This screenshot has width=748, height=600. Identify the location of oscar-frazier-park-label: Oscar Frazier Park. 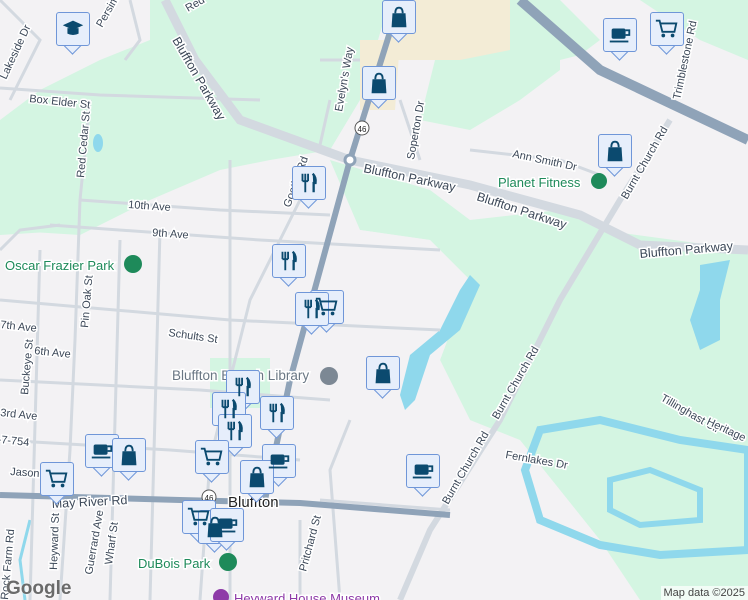
(60, 266).